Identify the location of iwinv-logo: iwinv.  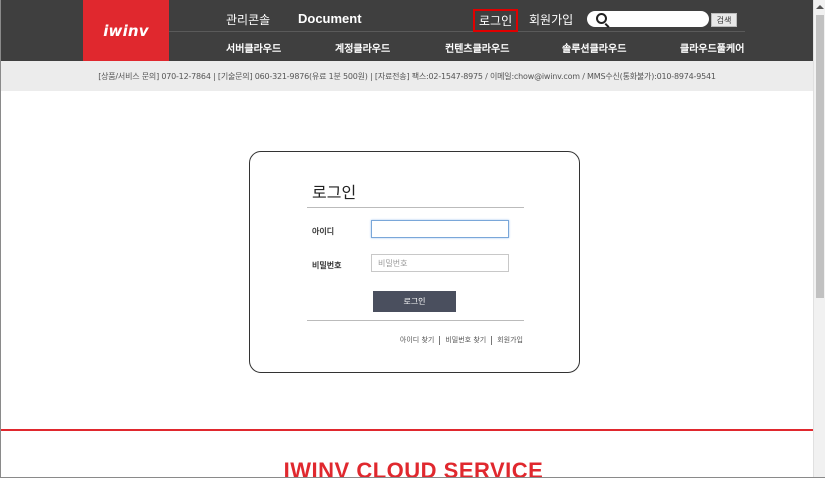
(126, 30).